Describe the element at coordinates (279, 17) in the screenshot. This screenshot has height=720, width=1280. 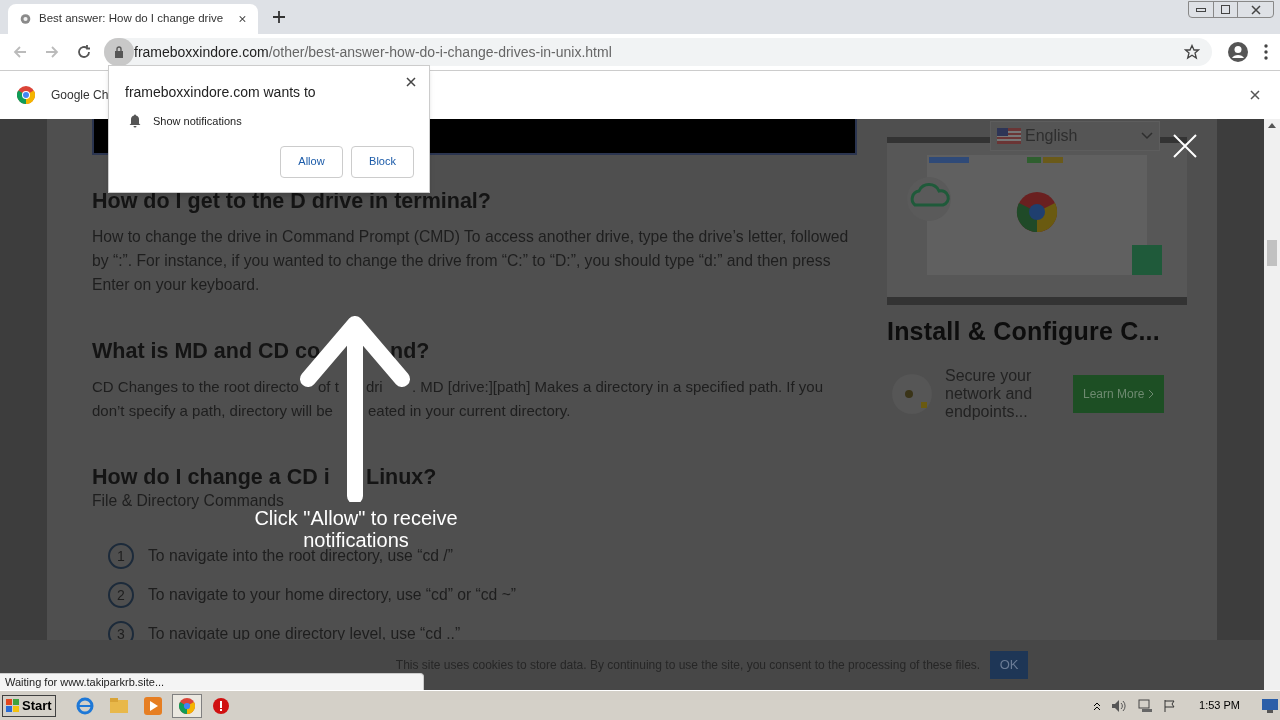
I see `new-tab-icon` at that location.